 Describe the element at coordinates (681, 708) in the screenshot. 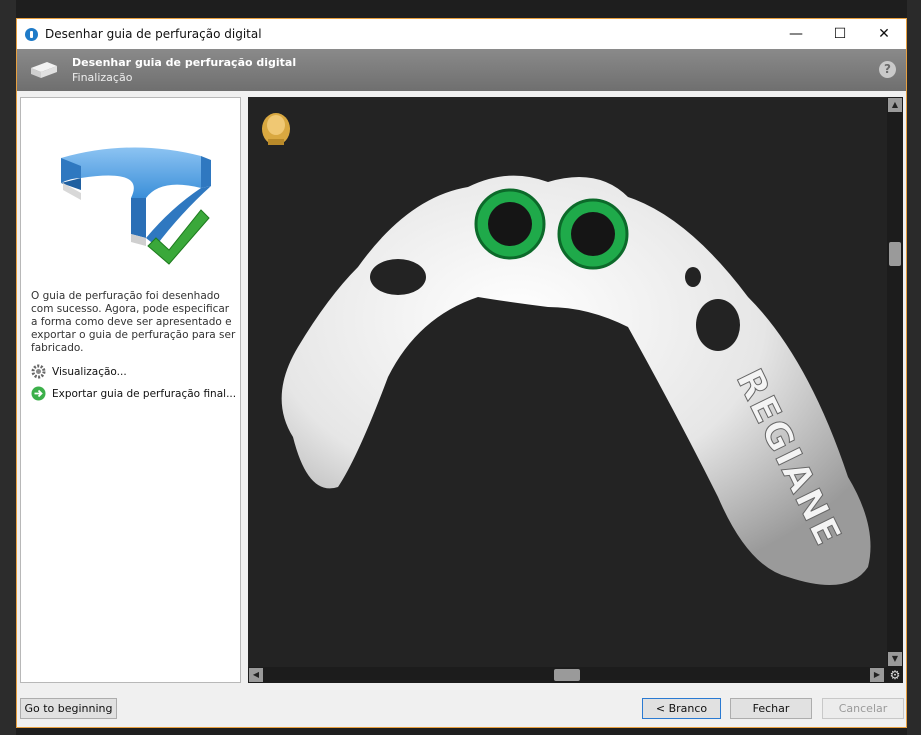

I see `back-button: < Branco` at that location.